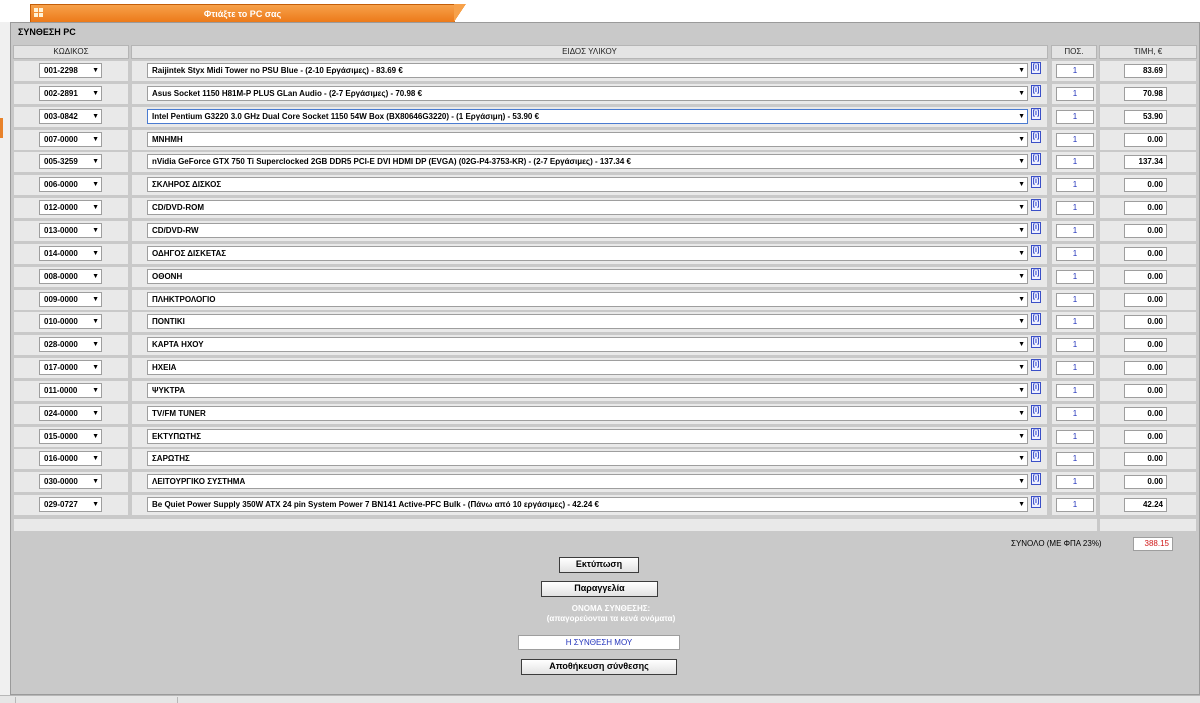 The width and height of the screenshot is (1200, 703). What do you see at coordinates (587, 299) in the screenshot?
I see `item-select: ΠΛΗΚΤΡΟΛΟΓΙΟ ▼` at bounding box center [587, 299].